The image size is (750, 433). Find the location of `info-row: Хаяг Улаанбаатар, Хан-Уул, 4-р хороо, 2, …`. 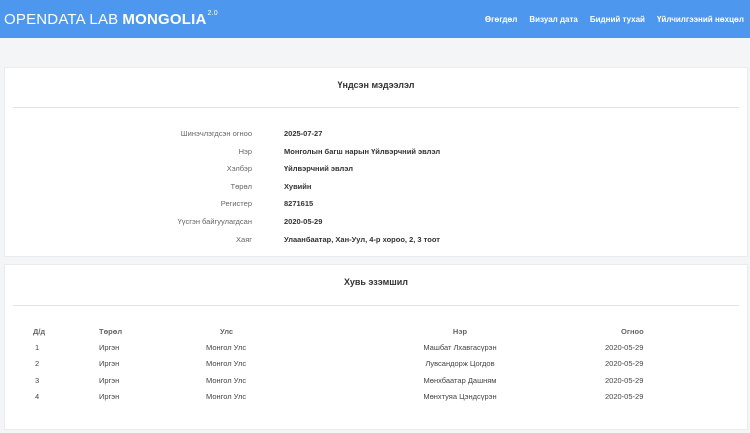

info-row: Хаяг Улаанбаатар, Хан-Уул, 4-р хороо, 2, … is located at coordinates (377, 242).